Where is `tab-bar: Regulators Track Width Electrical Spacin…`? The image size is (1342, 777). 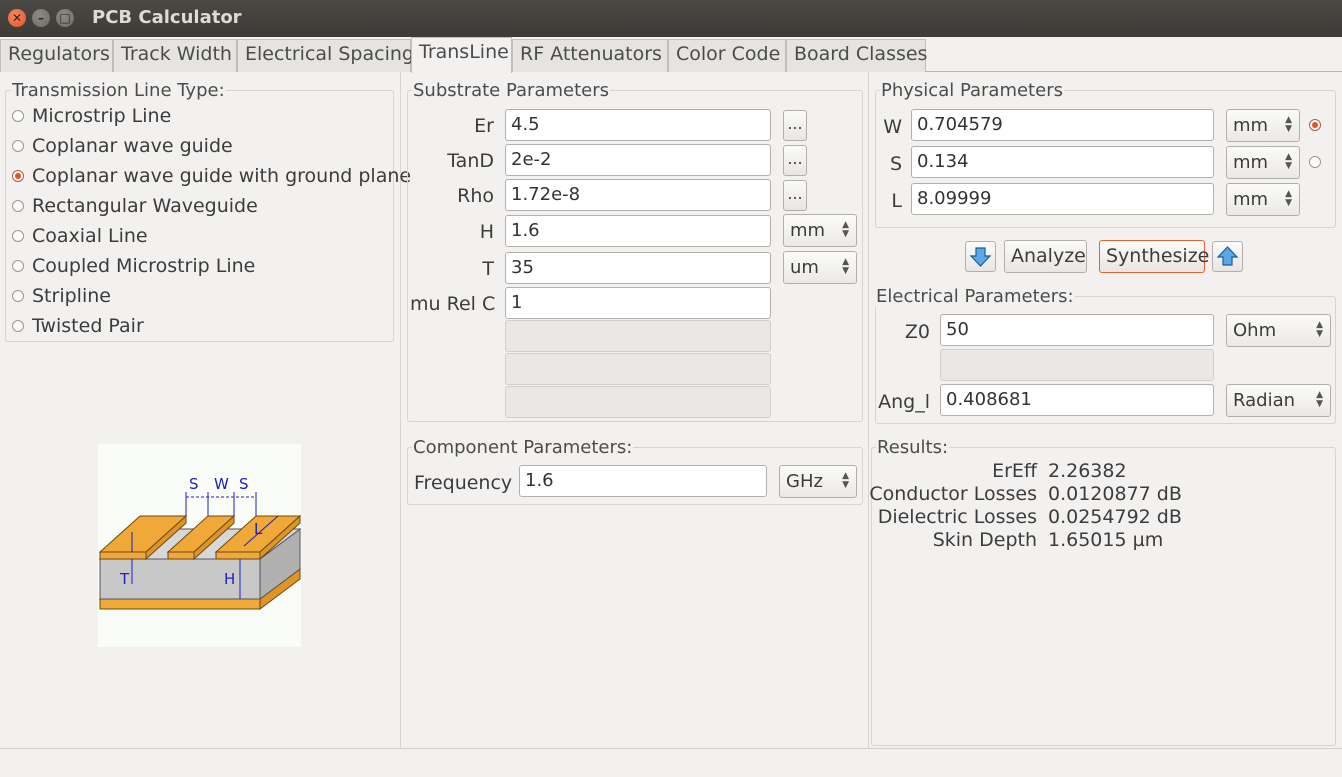
tab-bar: Regulators Track Width Electrical Spacin… is located at coordinates (671, 55).